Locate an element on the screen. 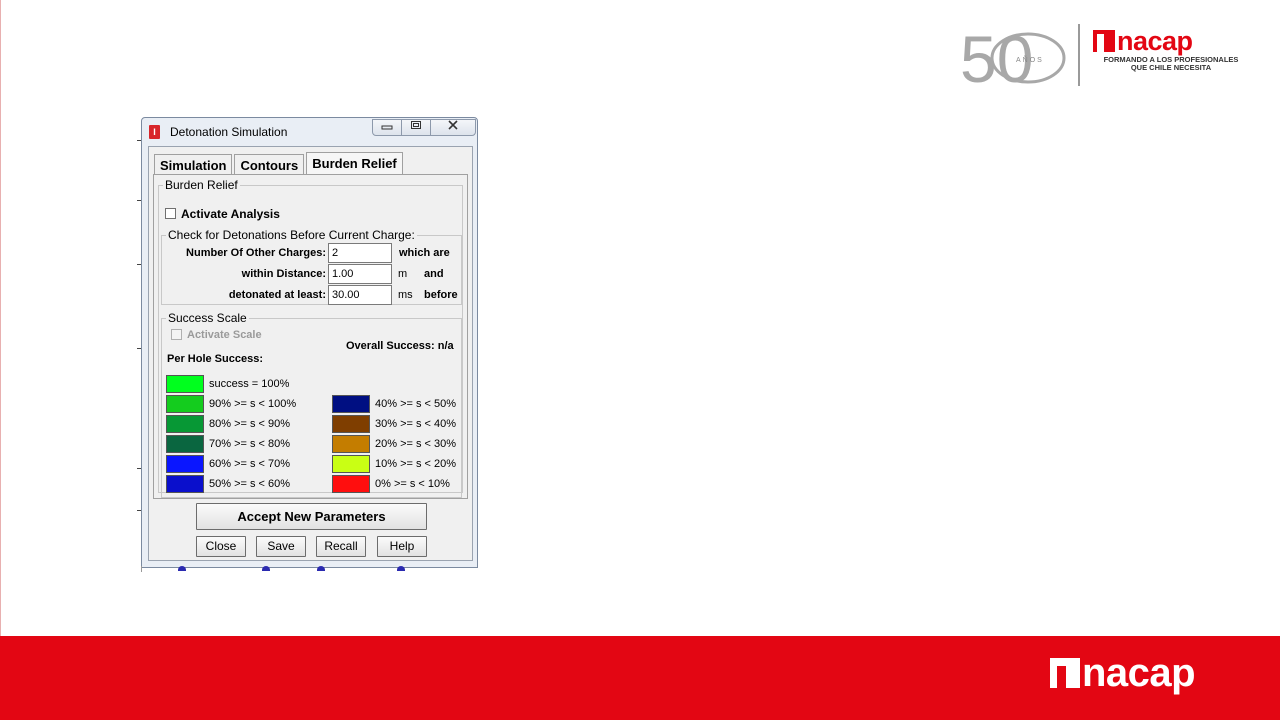 This screenshot has height=720, width=1280. scale-label: 20% >= s < 30% is located at coordinates (416, 444).